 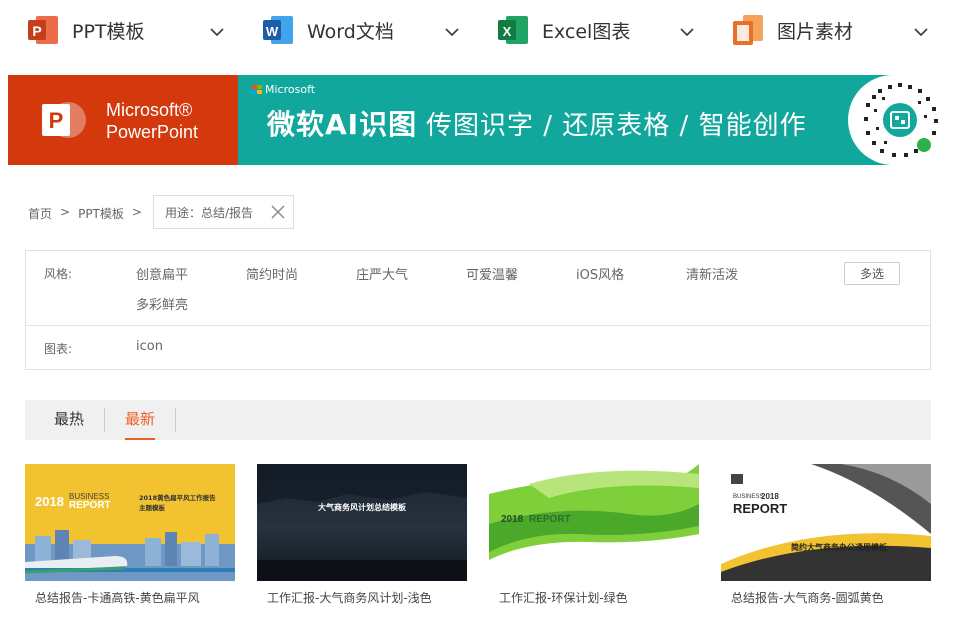 What do you see at coordinates (342, 124) in the screenshot?
I see `banner-title: 微软AI识图` at bounding box center [342, 124].